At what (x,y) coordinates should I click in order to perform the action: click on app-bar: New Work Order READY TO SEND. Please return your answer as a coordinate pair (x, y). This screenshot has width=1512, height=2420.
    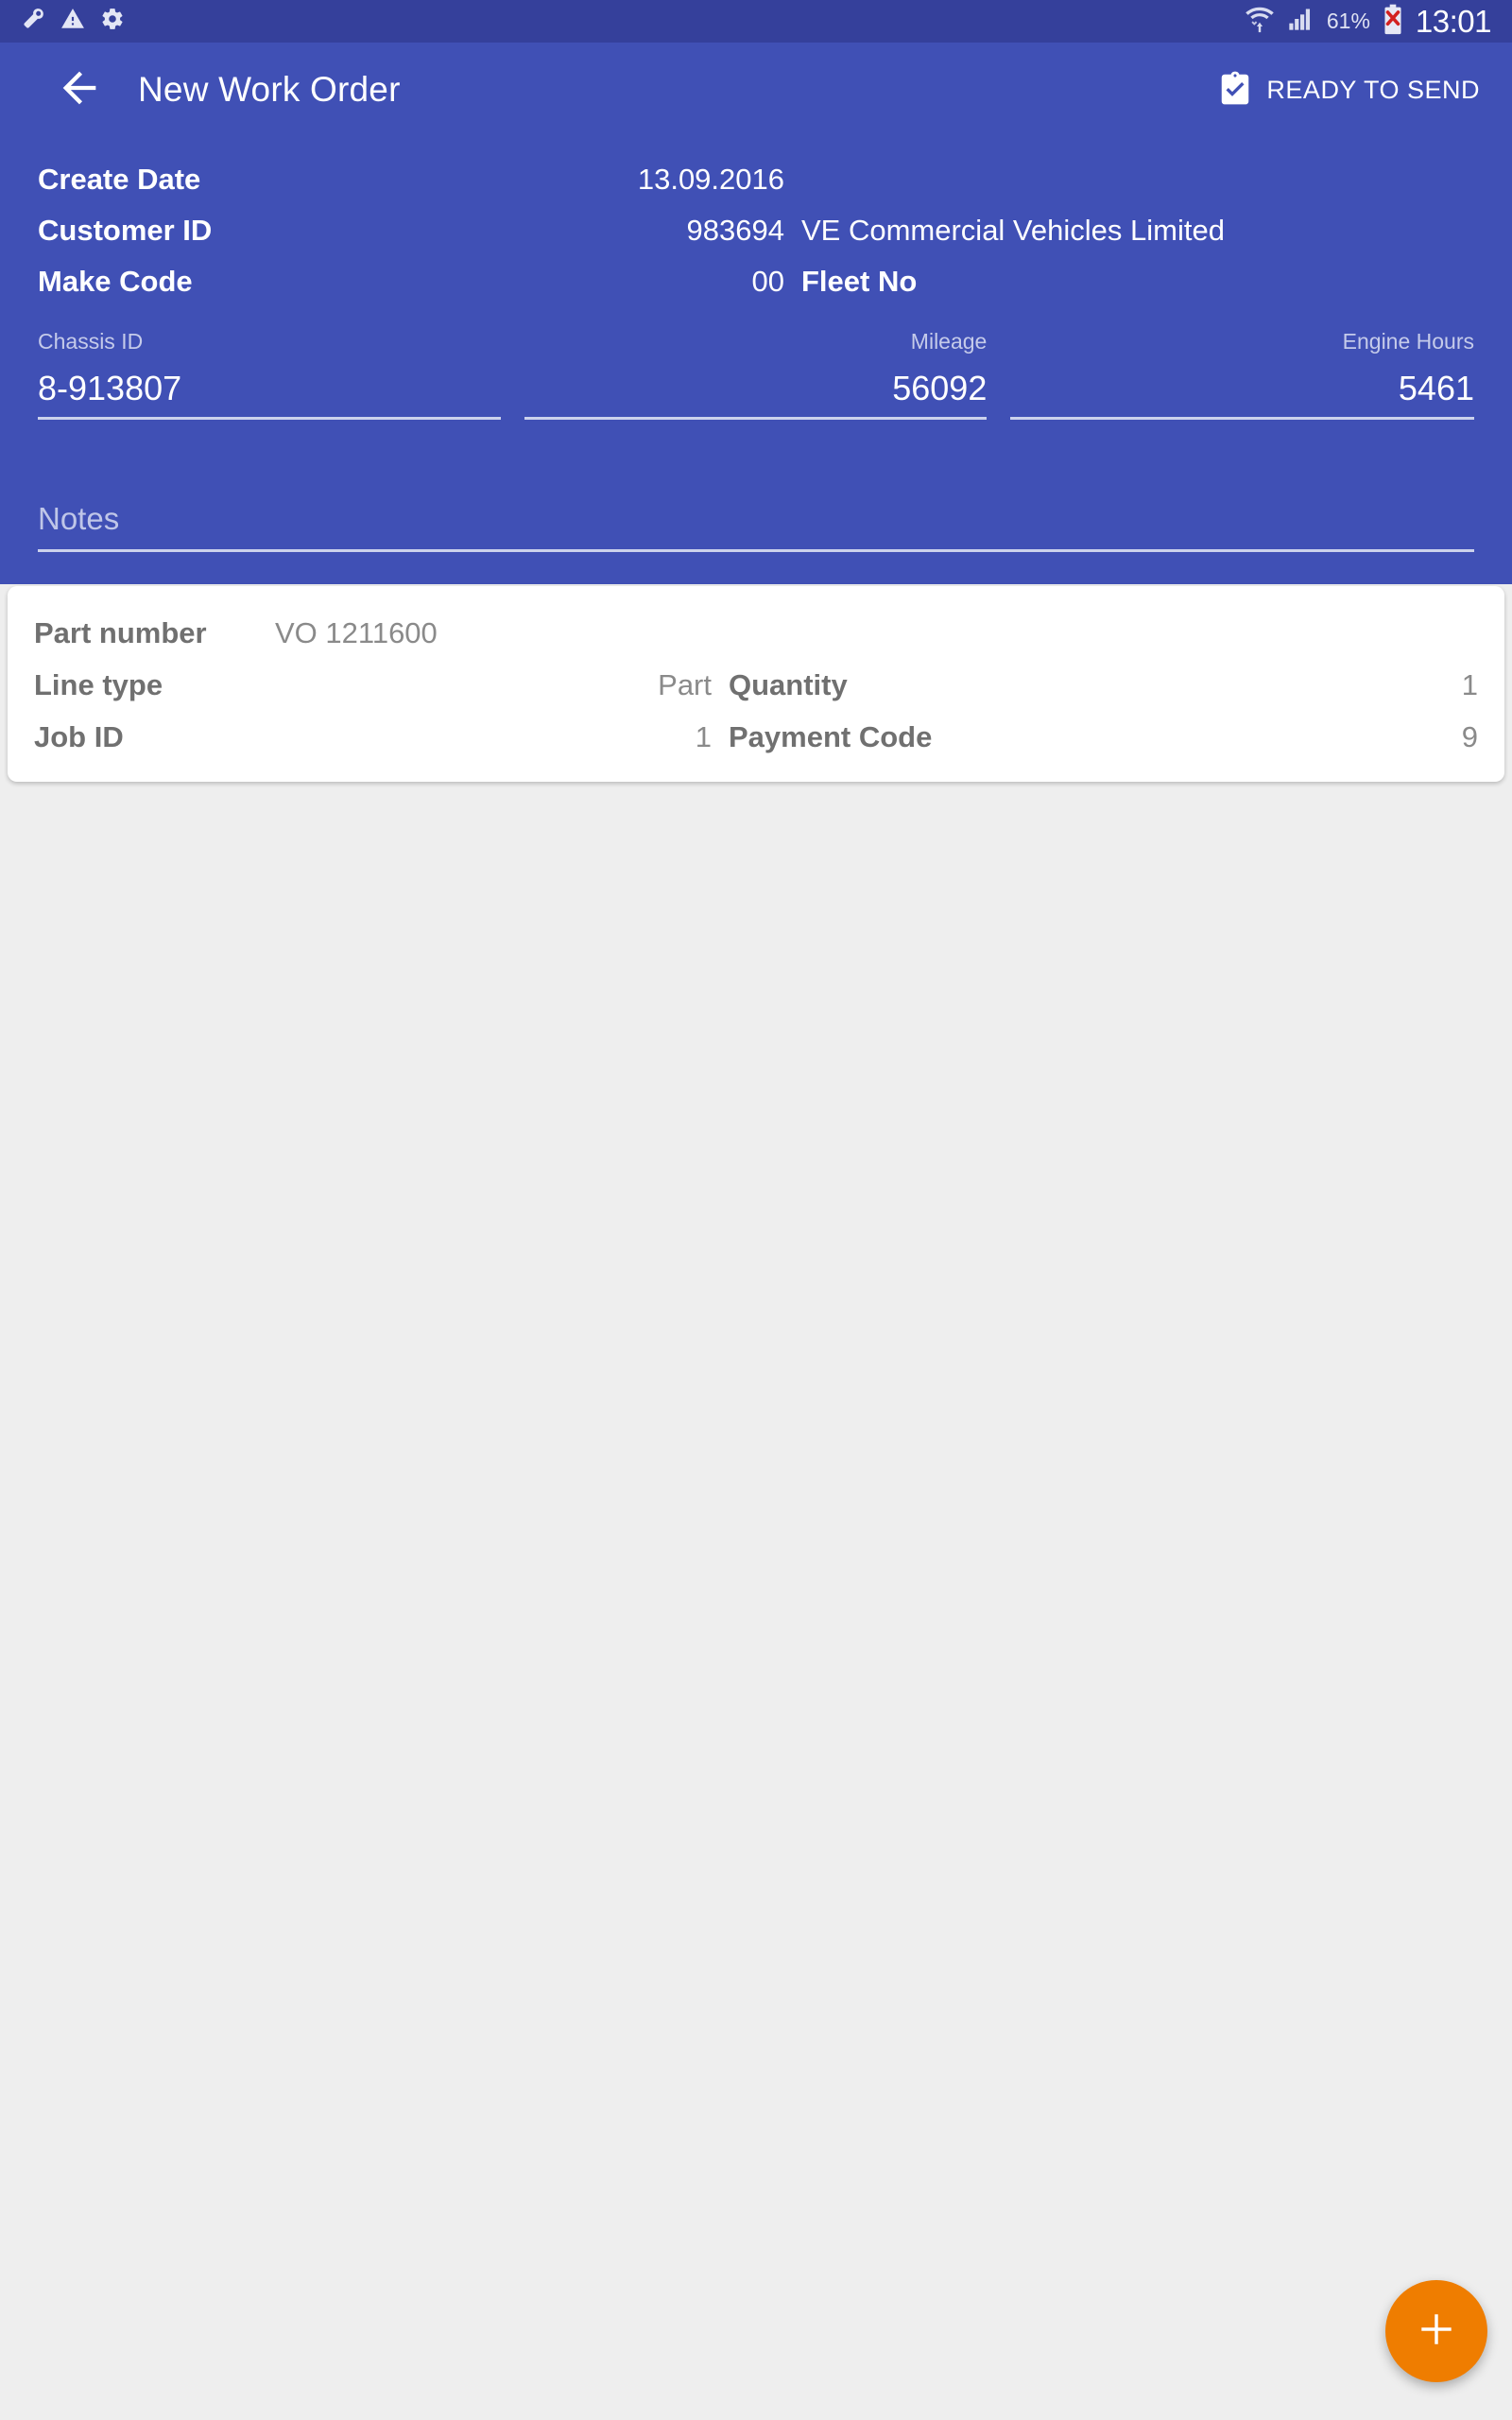
    Looking at the image, I should click on (756, 90).